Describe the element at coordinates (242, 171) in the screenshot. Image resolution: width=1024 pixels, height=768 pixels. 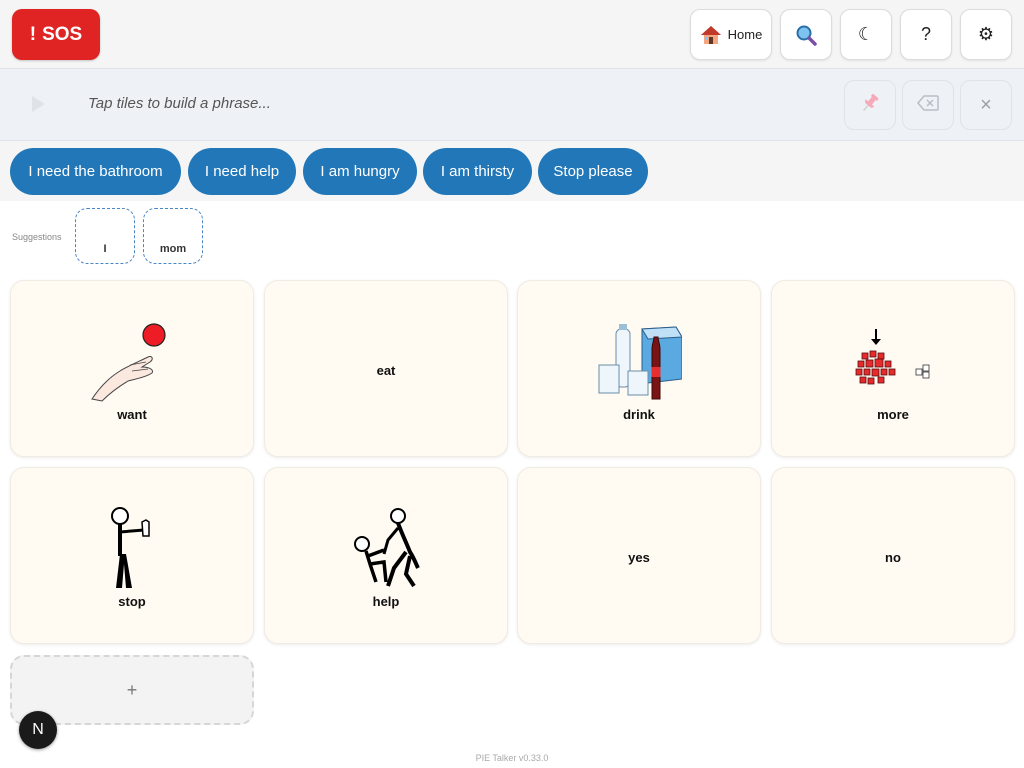
I see `quick-phrase-help: I need help` at that location.